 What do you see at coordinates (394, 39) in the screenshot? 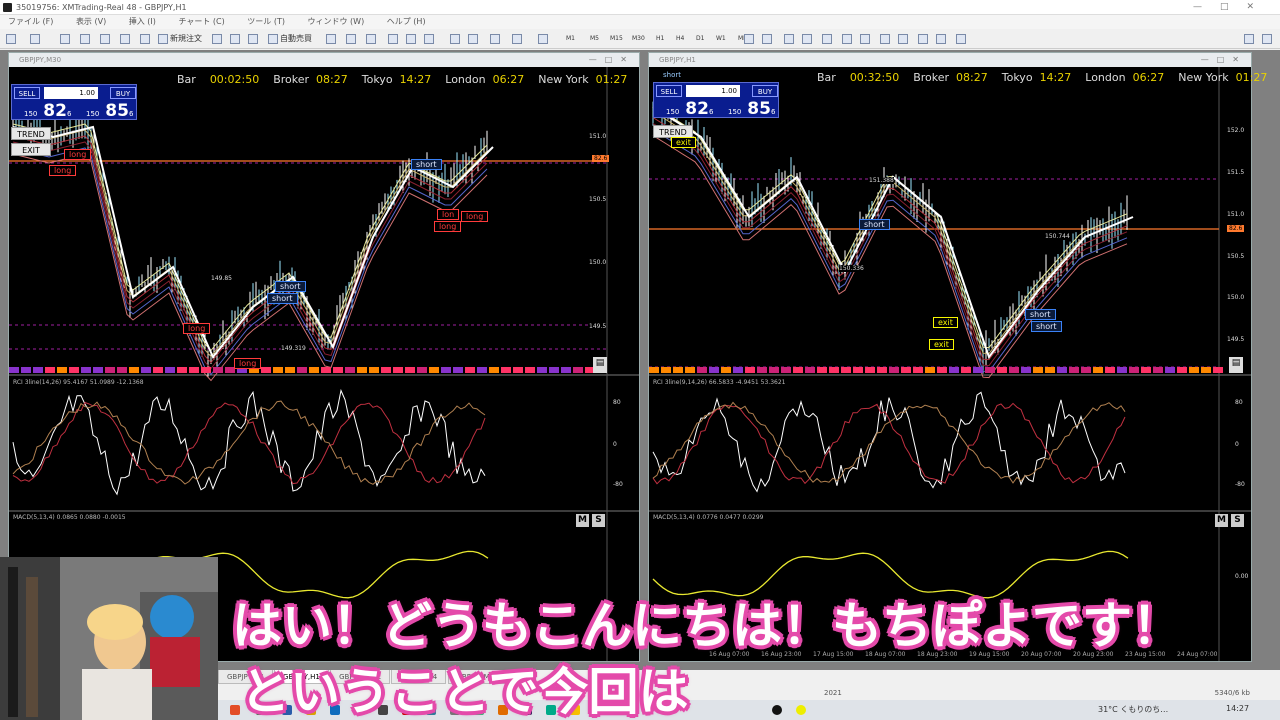
I see `zoom-in-button` at bounding box center [394, 39].